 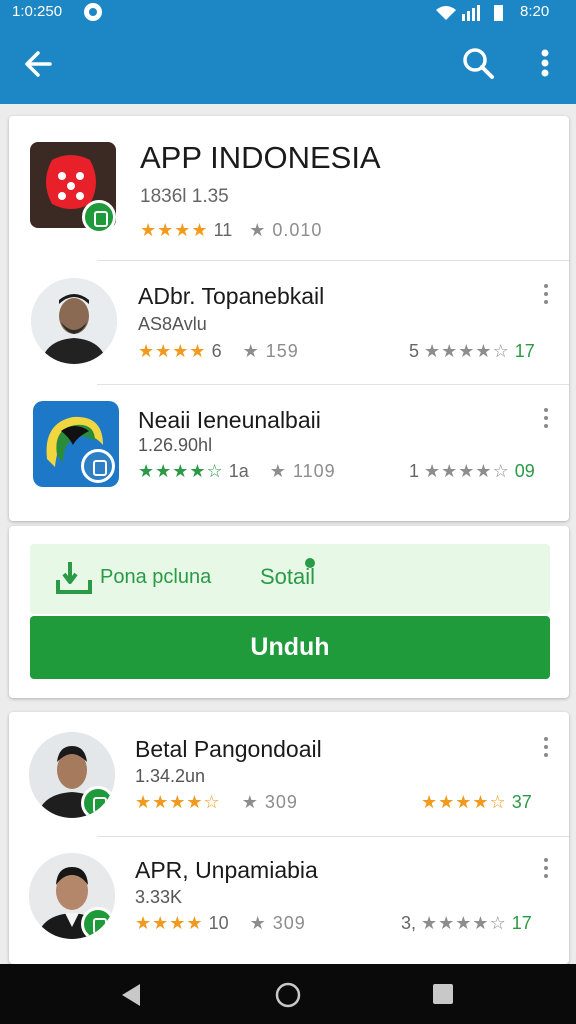 I want to click on status-bar: 1:0:250 8:20, so click(x=288, y=13).